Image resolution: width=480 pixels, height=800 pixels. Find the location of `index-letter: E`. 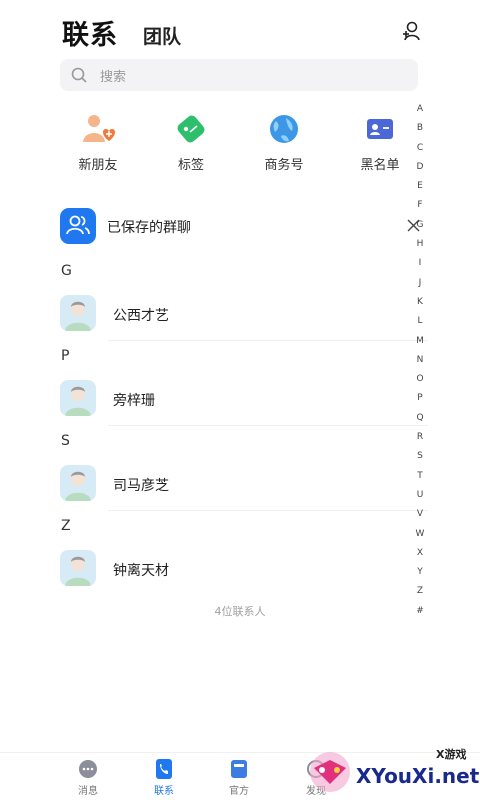

index-letter: E is located at coordinates (420, 186).